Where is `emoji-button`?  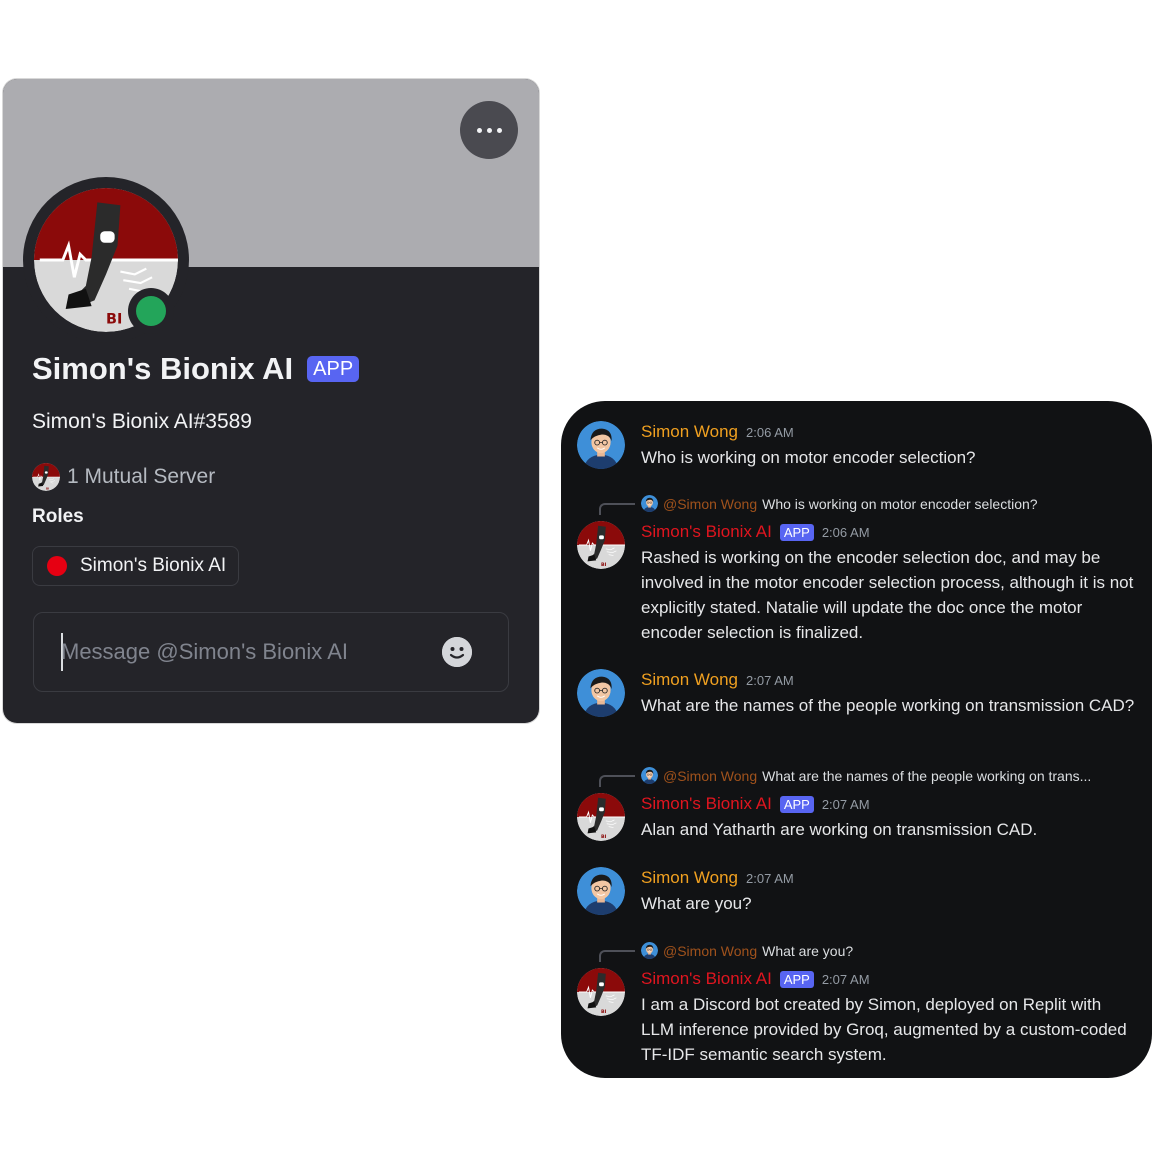
emoji-button is located at coordinates (457, 652).